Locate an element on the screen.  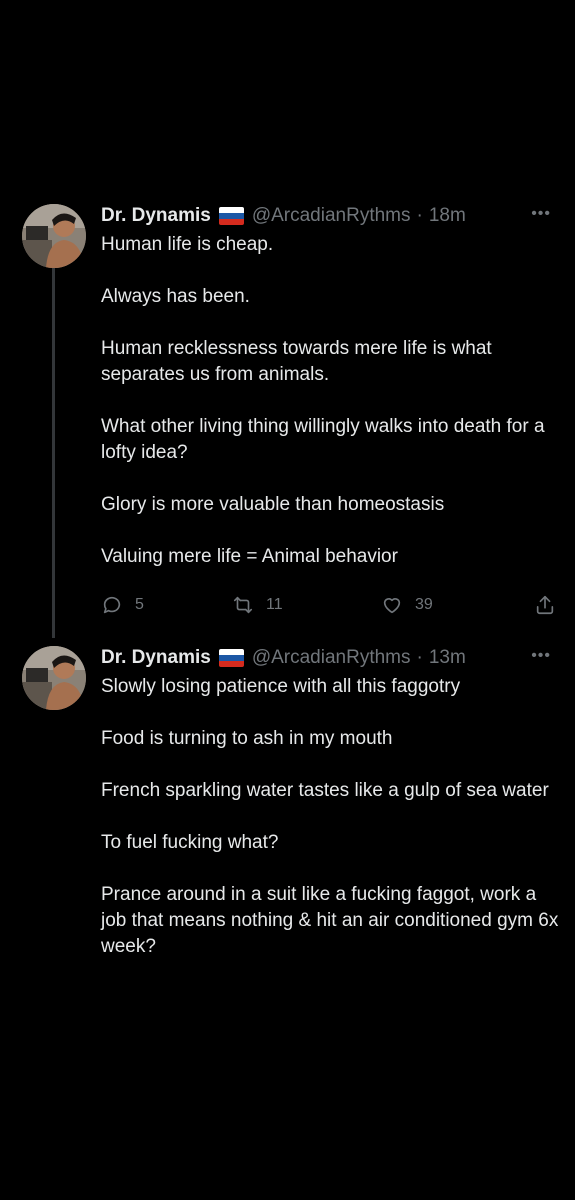
like-button: 39 is located at coordinates (407, 605).